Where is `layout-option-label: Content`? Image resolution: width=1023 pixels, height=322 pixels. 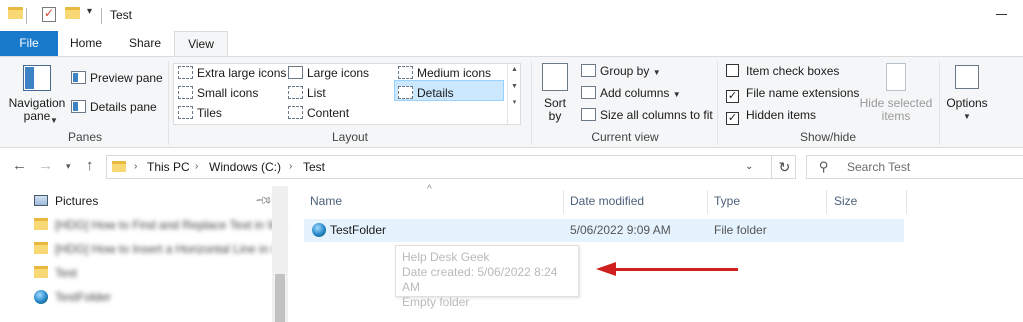
layout-option-label: Content is located at coordinates (328, 113).